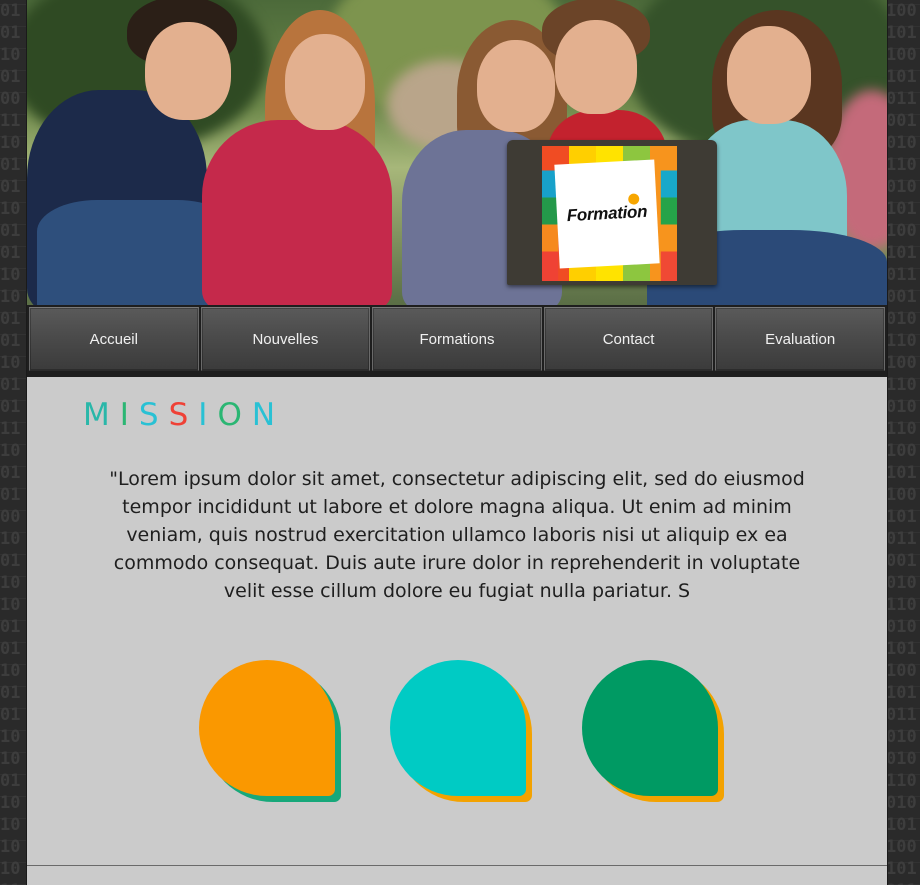 Image resolution: width=920 pixels, height=885 pixels. What do you see at coordinates (285, 339) in the screenshot?
I see `nav-item-nouvelles: Nouvelles` at bounding box center [285, 339].